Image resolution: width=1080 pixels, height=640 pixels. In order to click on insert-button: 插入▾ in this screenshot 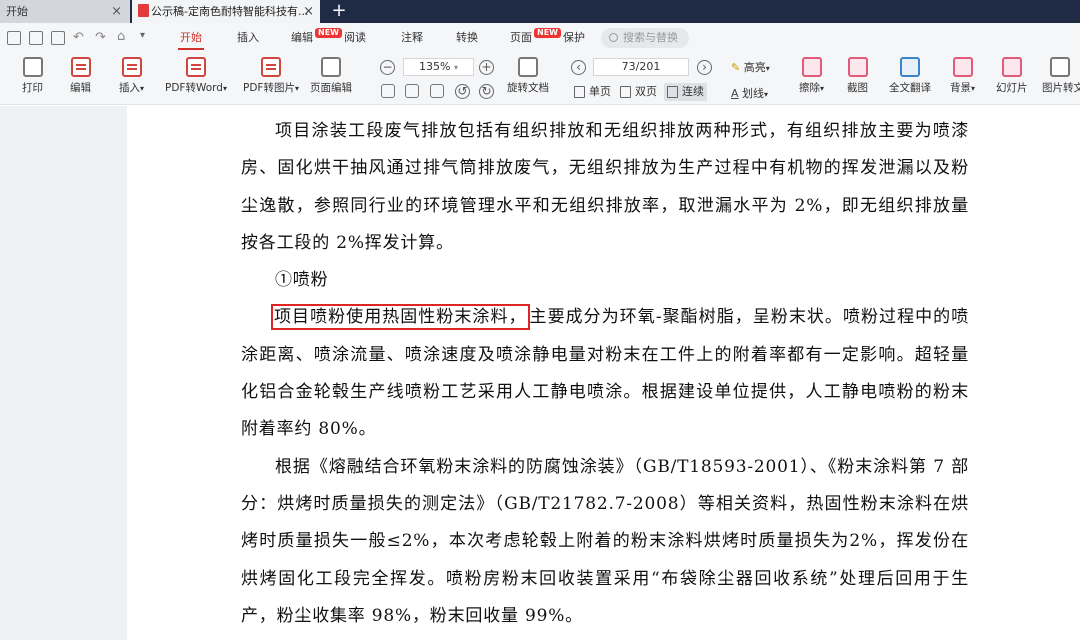, I will do `click(131, 76)`.